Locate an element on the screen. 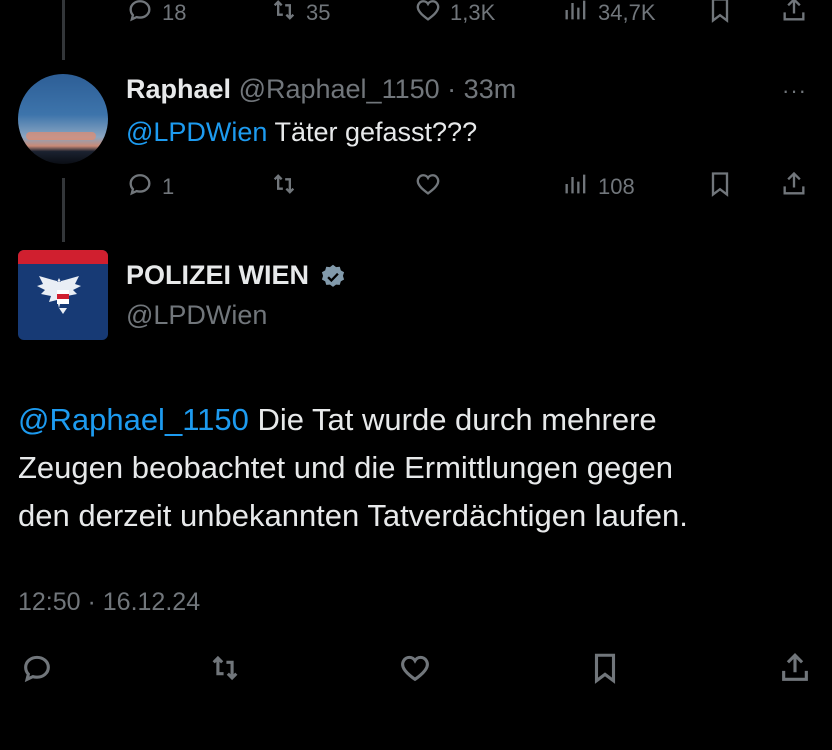  tweet-time: 33m is located at coordinates (490, 89).